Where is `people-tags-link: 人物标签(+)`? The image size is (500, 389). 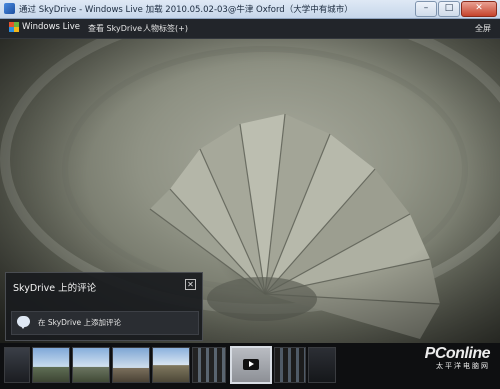
people-tags-link: 人物标签(+) is located at coordinates (165, 28).